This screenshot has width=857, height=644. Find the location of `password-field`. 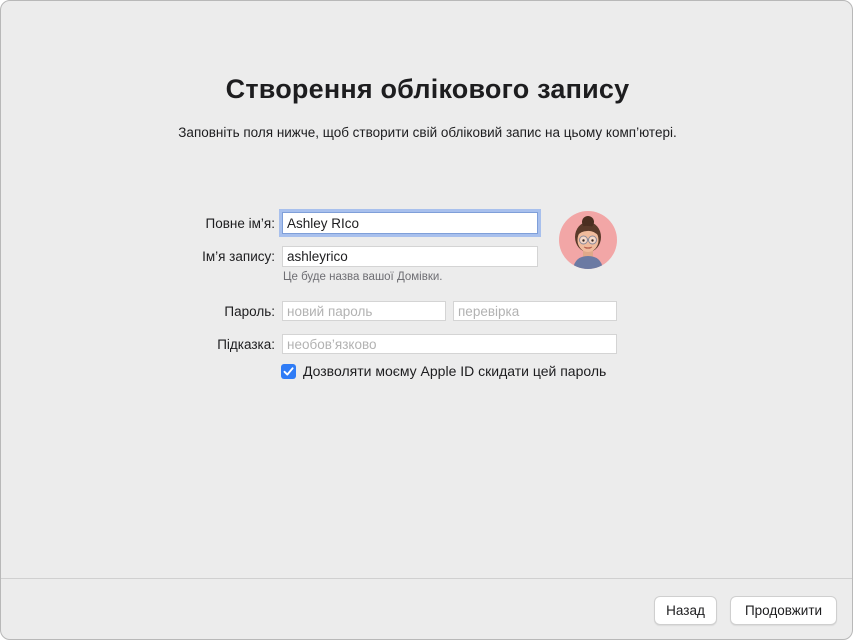

password-field is located at coordinates (364, 311).